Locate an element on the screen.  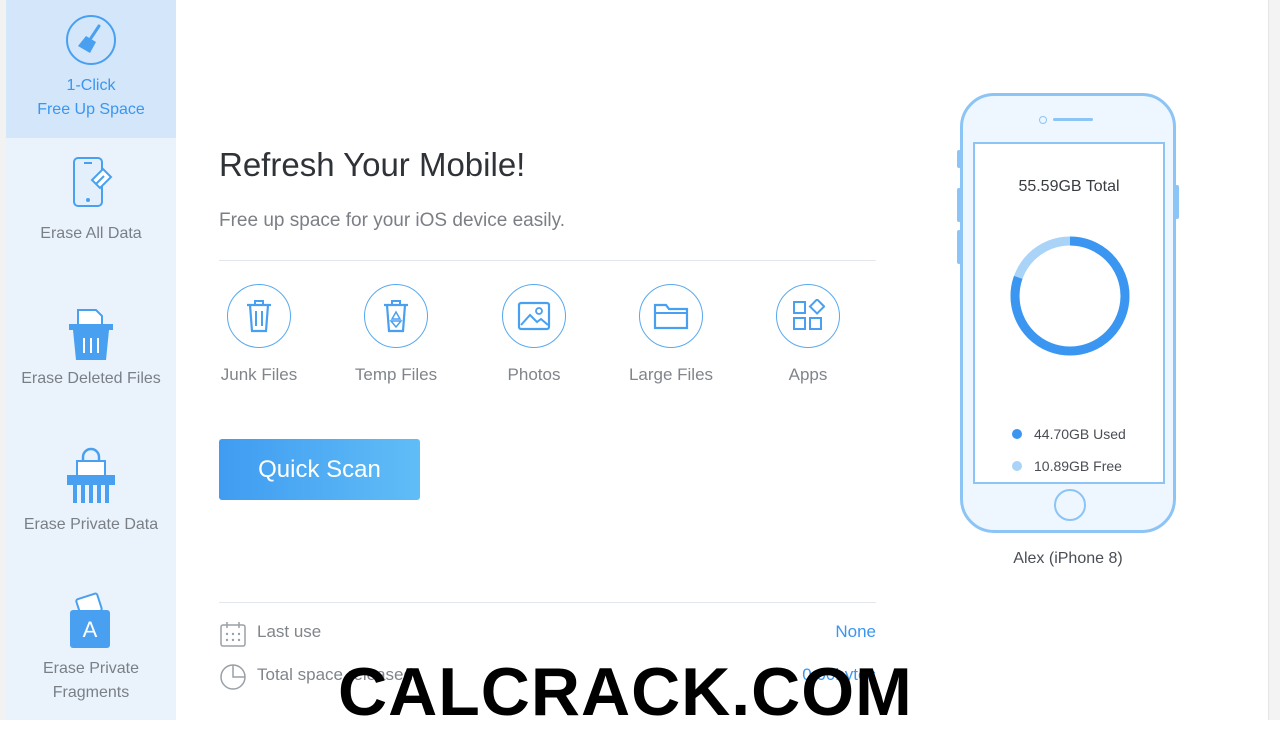
device-screen: 55.59GB Total 44.70GB Used 10.89GB Free is located at coordinates (1069, 313).